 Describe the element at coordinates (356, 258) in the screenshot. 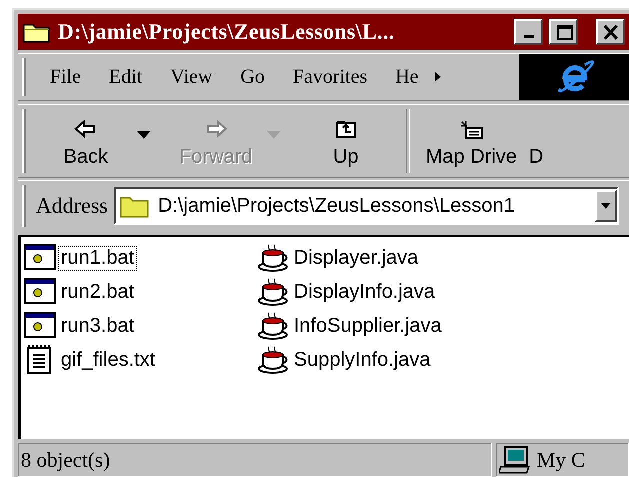

I see `file-name: Displayer.java` at that location.